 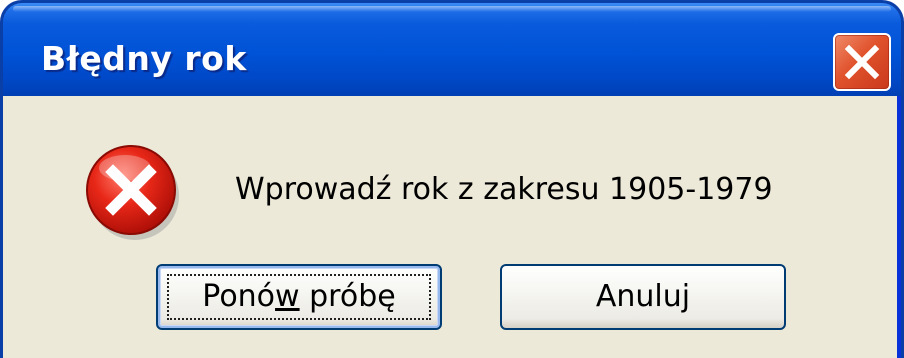 I want to click on error-message: Wprowadź rok z zakresu 1905-1979, so click(x=504, y=189).